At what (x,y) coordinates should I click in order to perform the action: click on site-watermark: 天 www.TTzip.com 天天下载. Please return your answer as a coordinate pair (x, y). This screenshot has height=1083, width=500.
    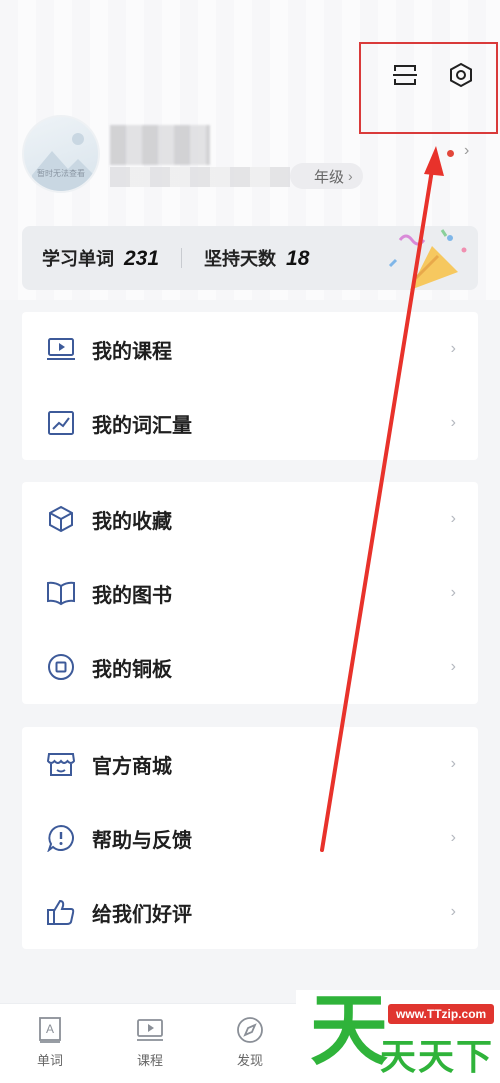
    Looking at the image, I should click on (398, 1036).